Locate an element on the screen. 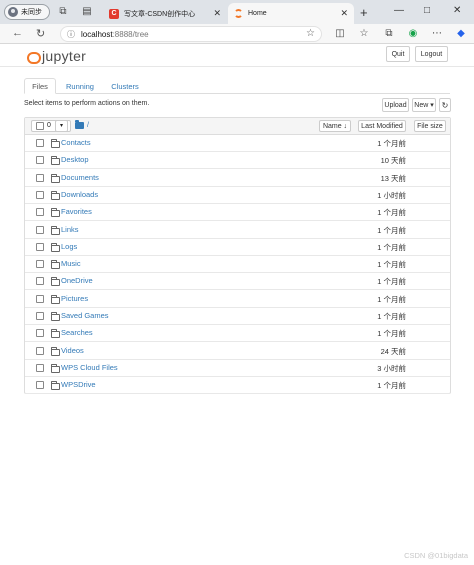 The height and width of the screenshot is (565, 474). folder-link: Logs is located at coordinates (69, 246).